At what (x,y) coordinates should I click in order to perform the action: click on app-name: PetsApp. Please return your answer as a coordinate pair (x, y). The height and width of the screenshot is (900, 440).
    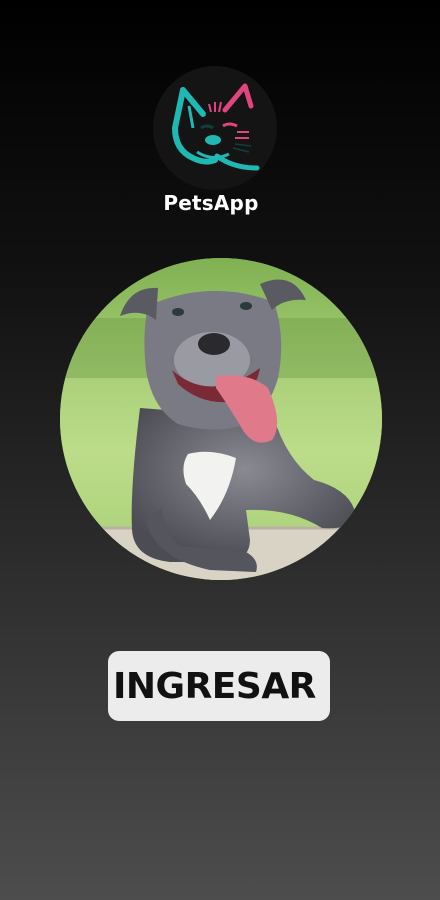
    Looking at the image, I should click on (211, 203).